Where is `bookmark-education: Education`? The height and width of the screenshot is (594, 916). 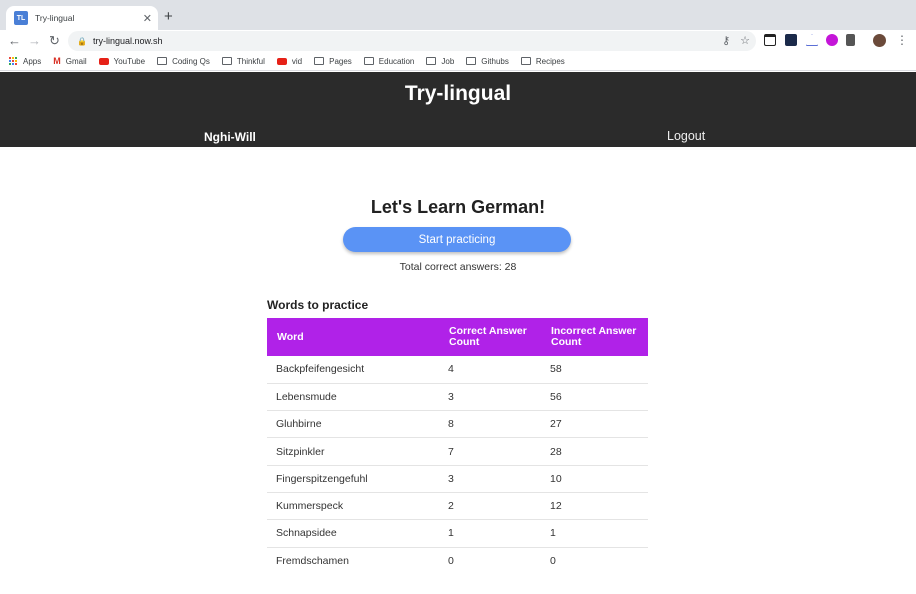
bookmark-education: Education is located at coordinates (389, 61).